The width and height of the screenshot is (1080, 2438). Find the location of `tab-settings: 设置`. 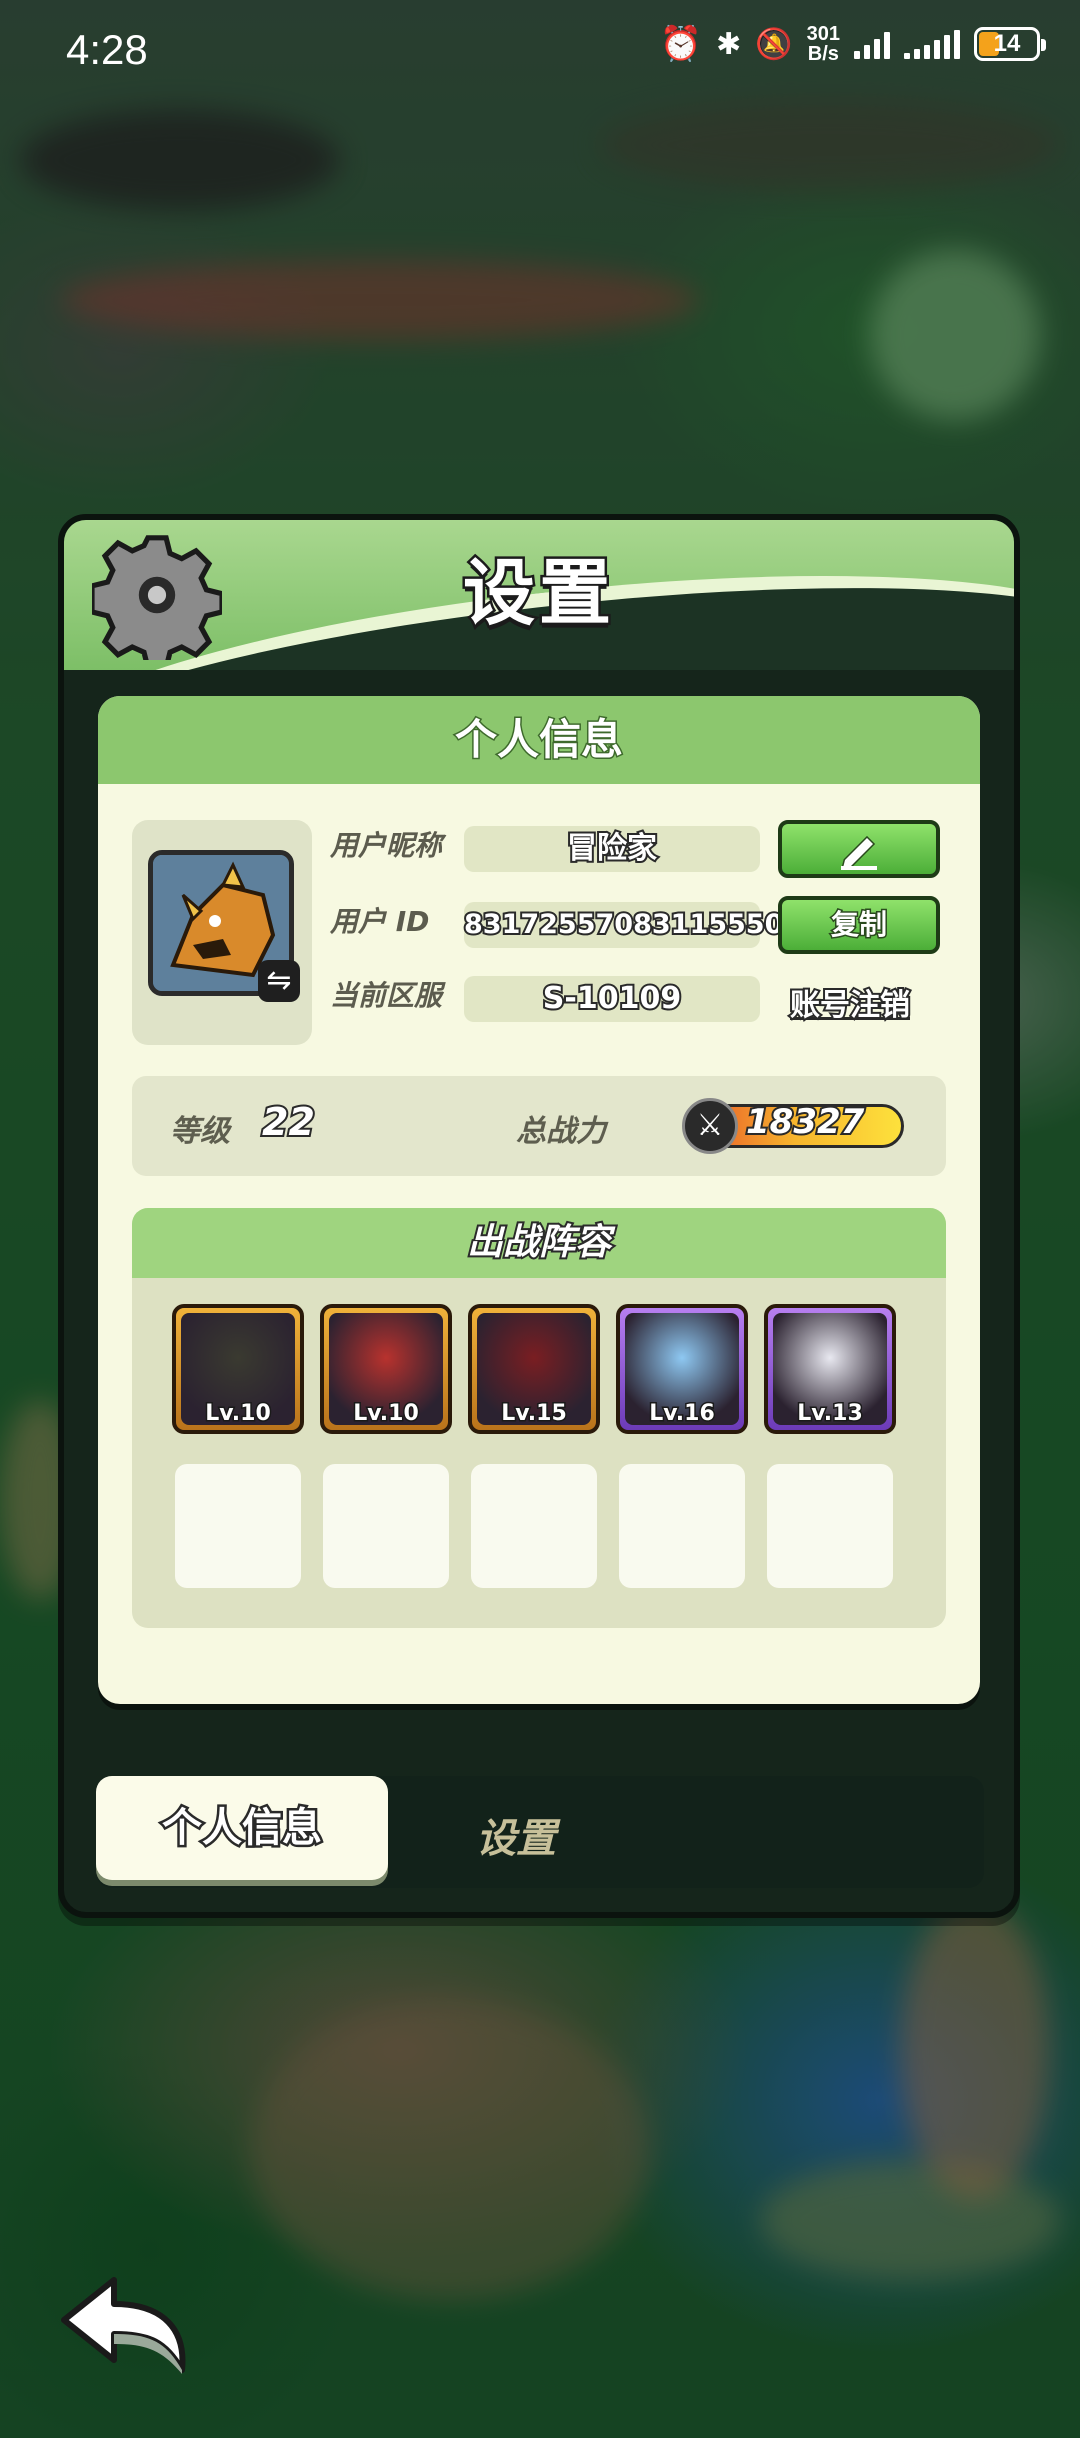

tab-settings: 设置 is located at coordinates (516, 1835).